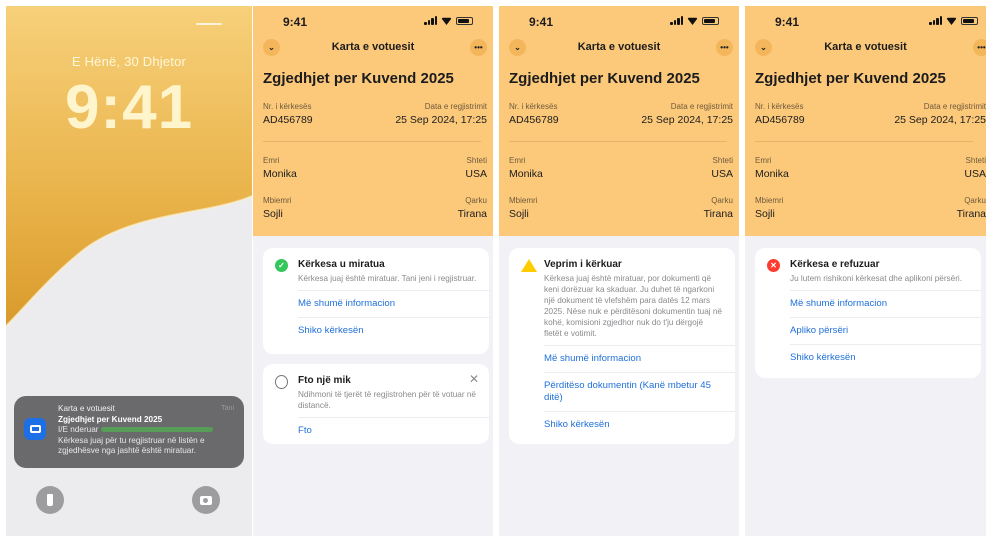 This screenshot has width=986, height=540. What do you see at coordinates (529, 265) in the screenshot?
I see `warning-icon` at bounding box center [529, 265].